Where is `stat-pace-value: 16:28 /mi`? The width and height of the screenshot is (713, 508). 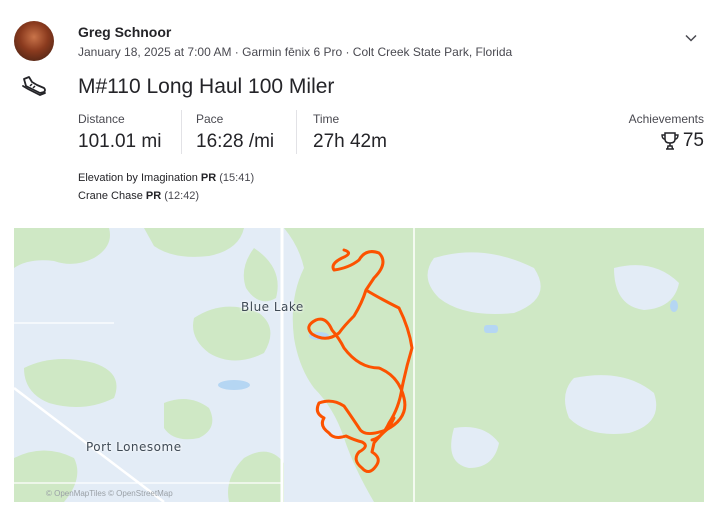 stat-pace-value: 16:28 /mi is located at coordinates (235, 141).